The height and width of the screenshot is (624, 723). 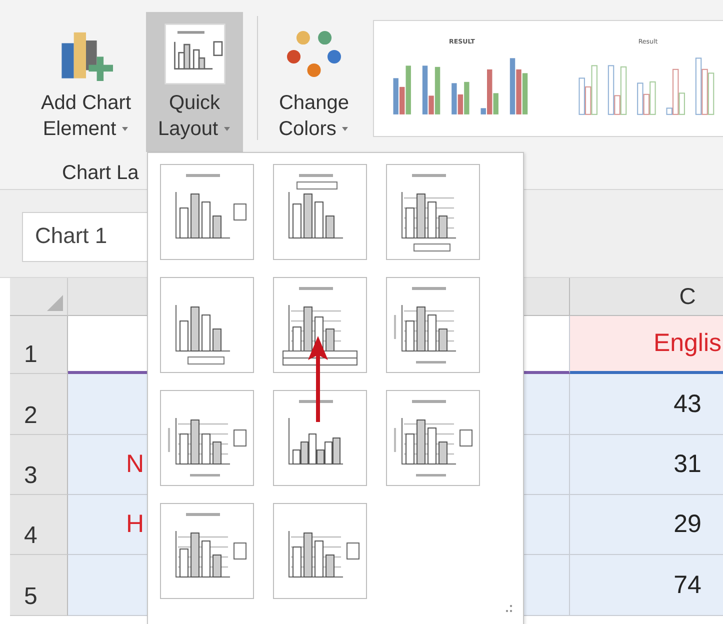 What do you see at coordinates (646, 404) in the screenshot?
I see `table-cell: 43` at bounding box center [646, 404].